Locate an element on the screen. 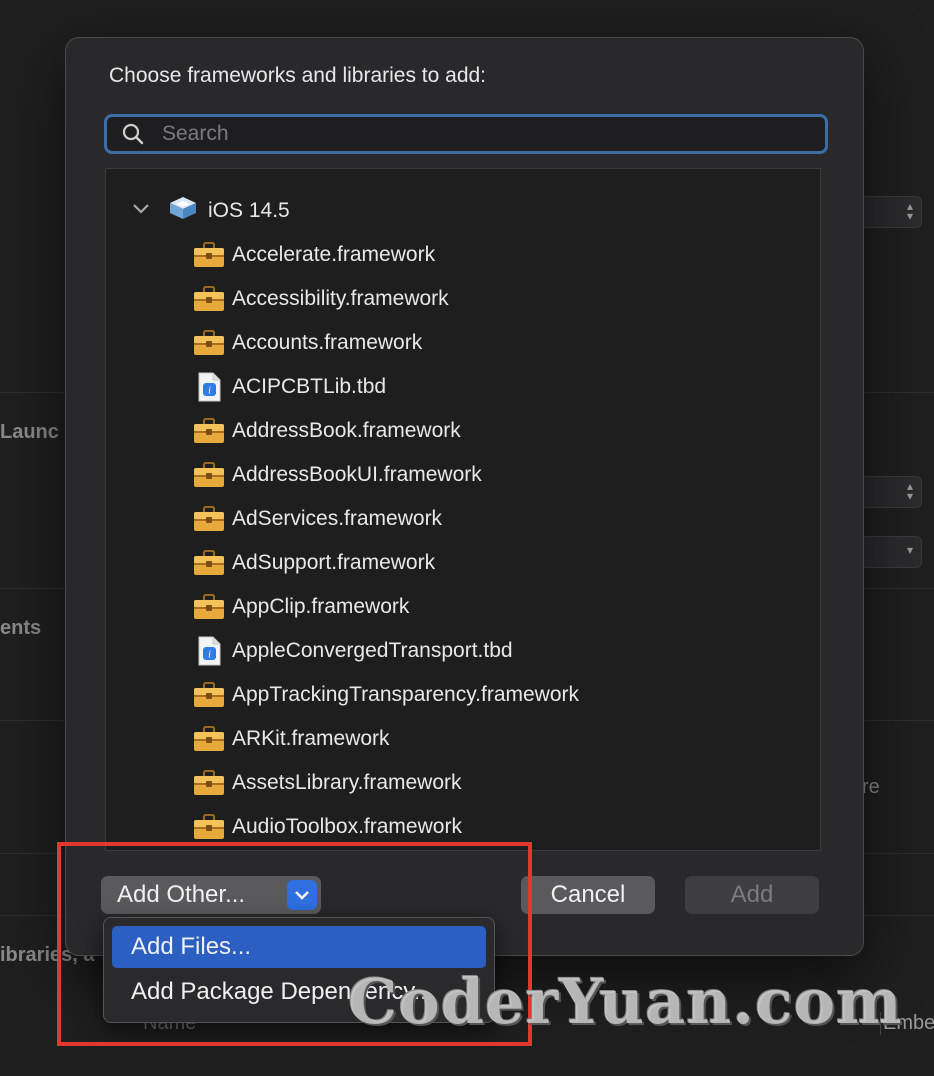 The width and height of the screenshot is (934, 1076). list-item: ARKit.framework is located at coordinates (291, 739).